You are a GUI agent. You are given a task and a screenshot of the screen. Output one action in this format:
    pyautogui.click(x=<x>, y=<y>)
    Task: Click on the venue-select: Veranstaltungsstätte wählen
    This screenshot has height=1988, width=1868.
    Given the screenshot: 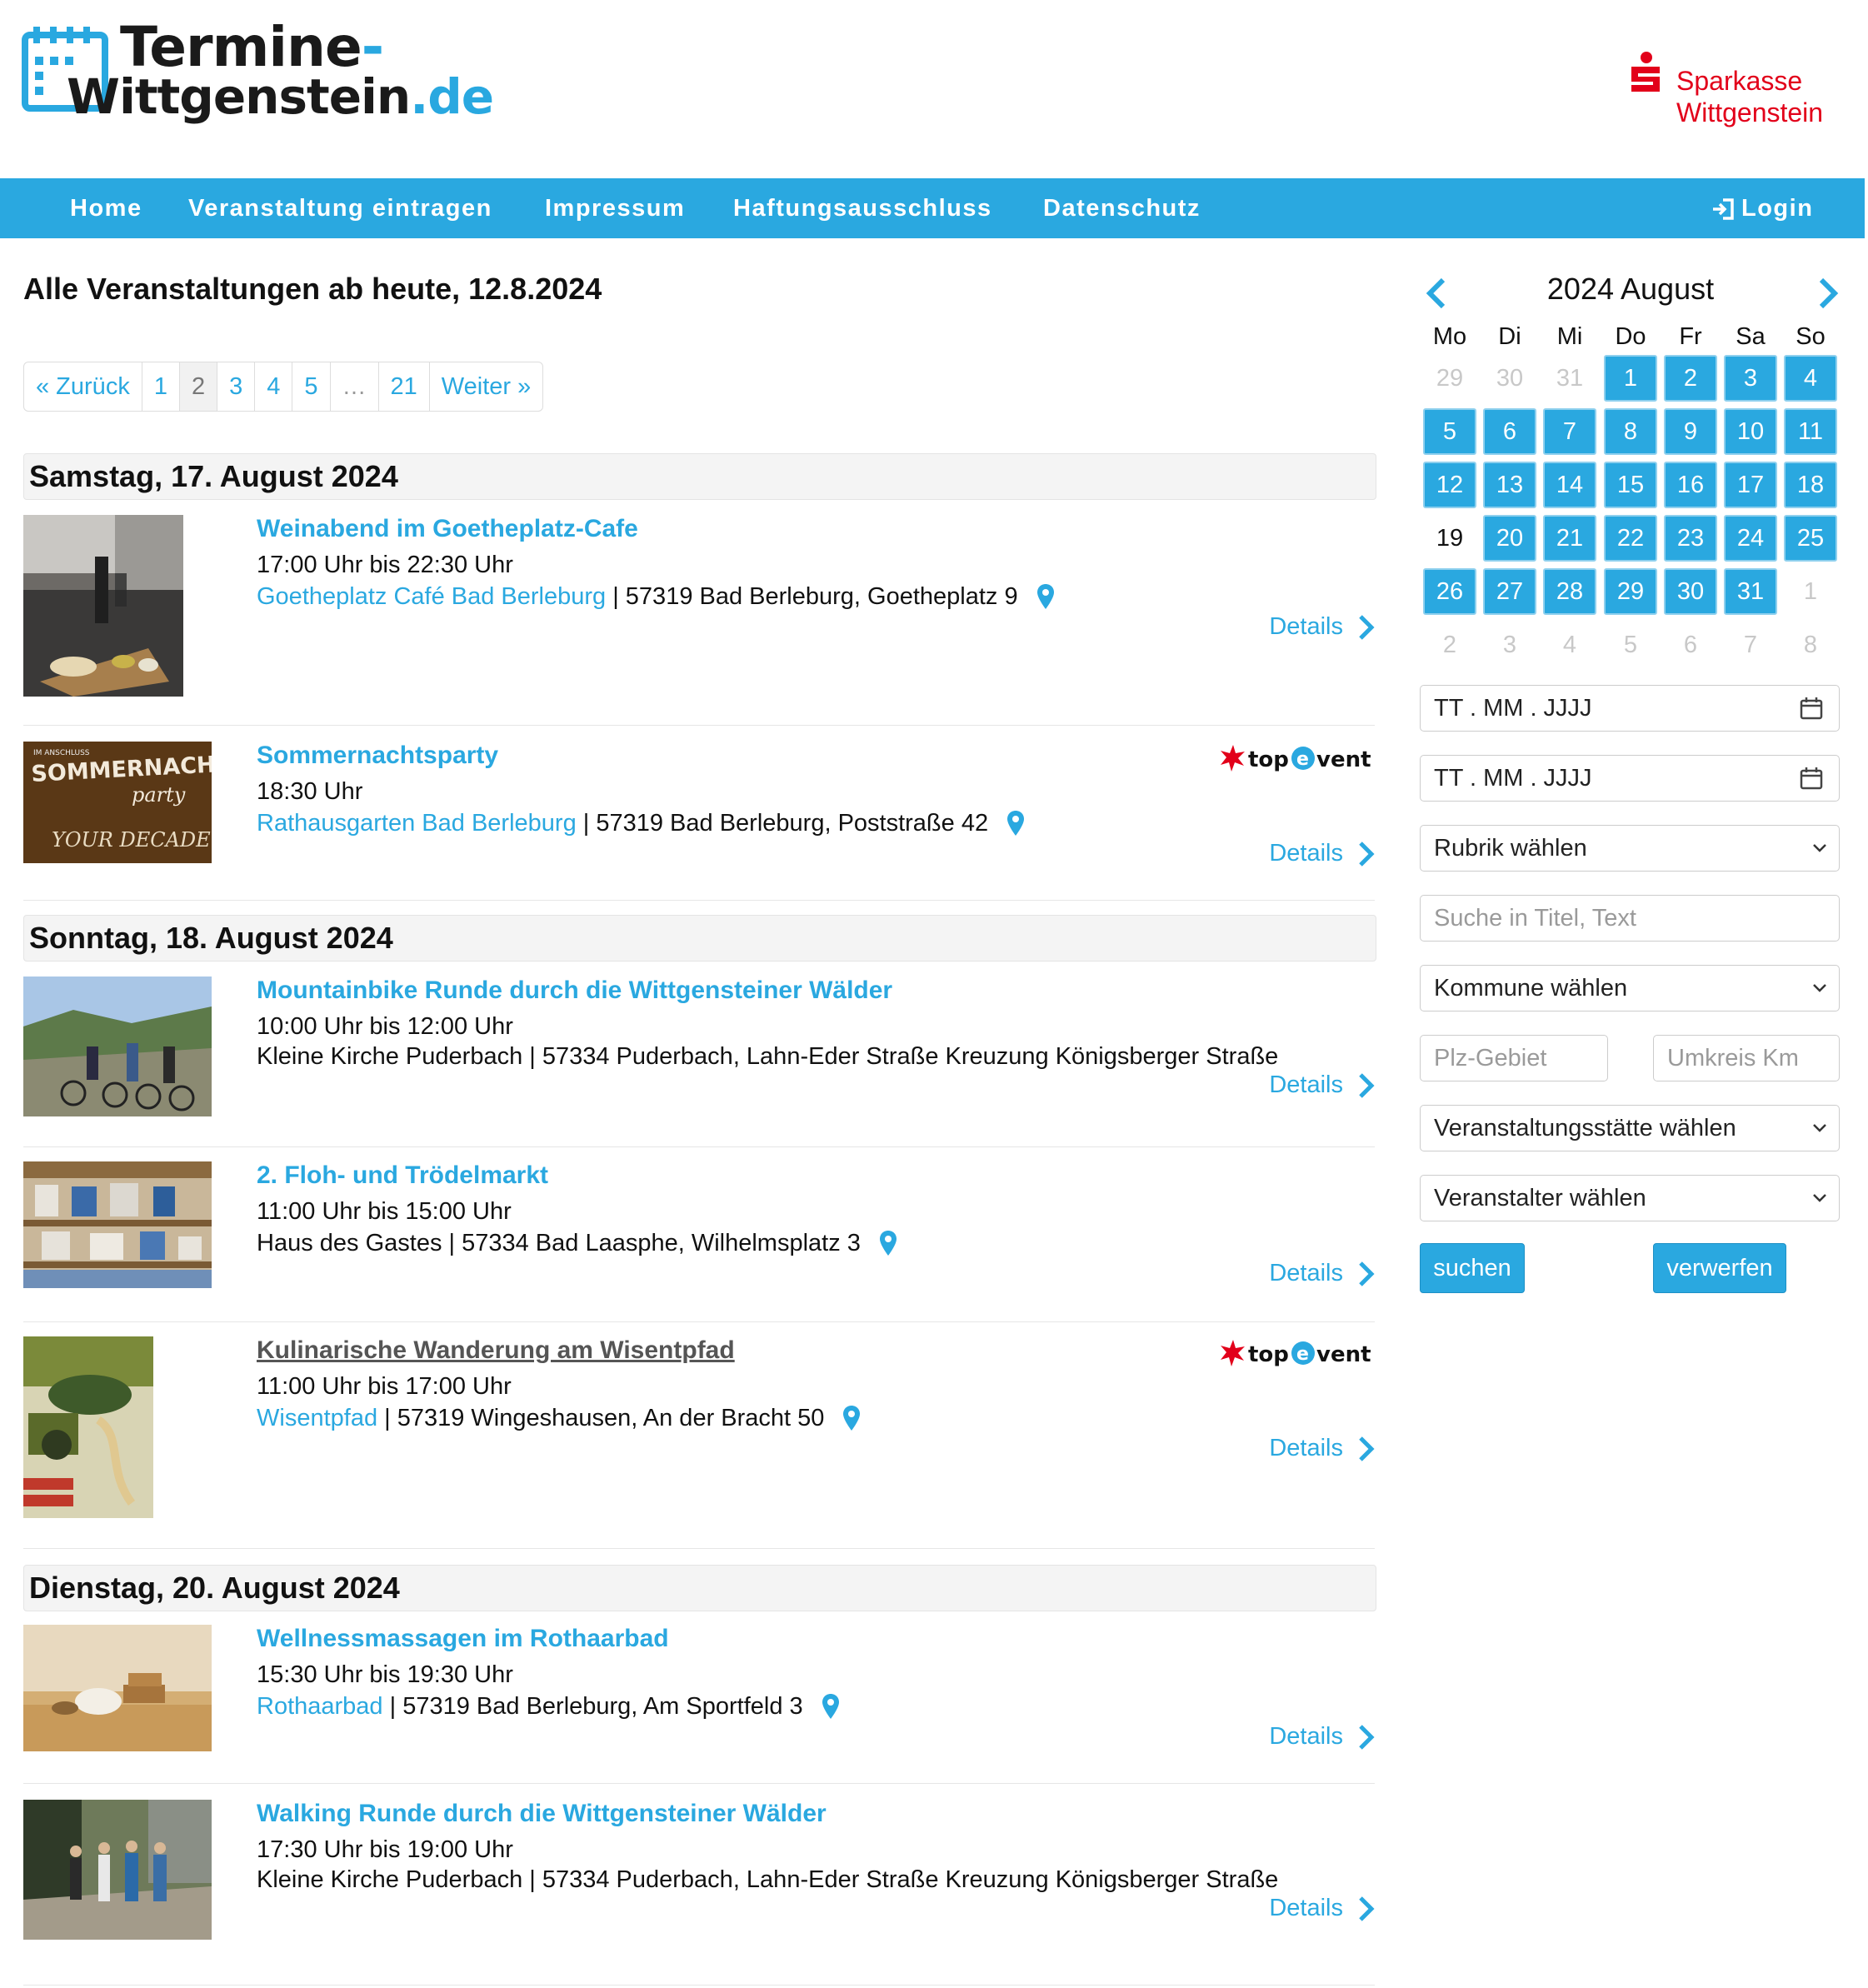 What is the action you would take?
    pyautogui.click(x=1630, y=1128)
    